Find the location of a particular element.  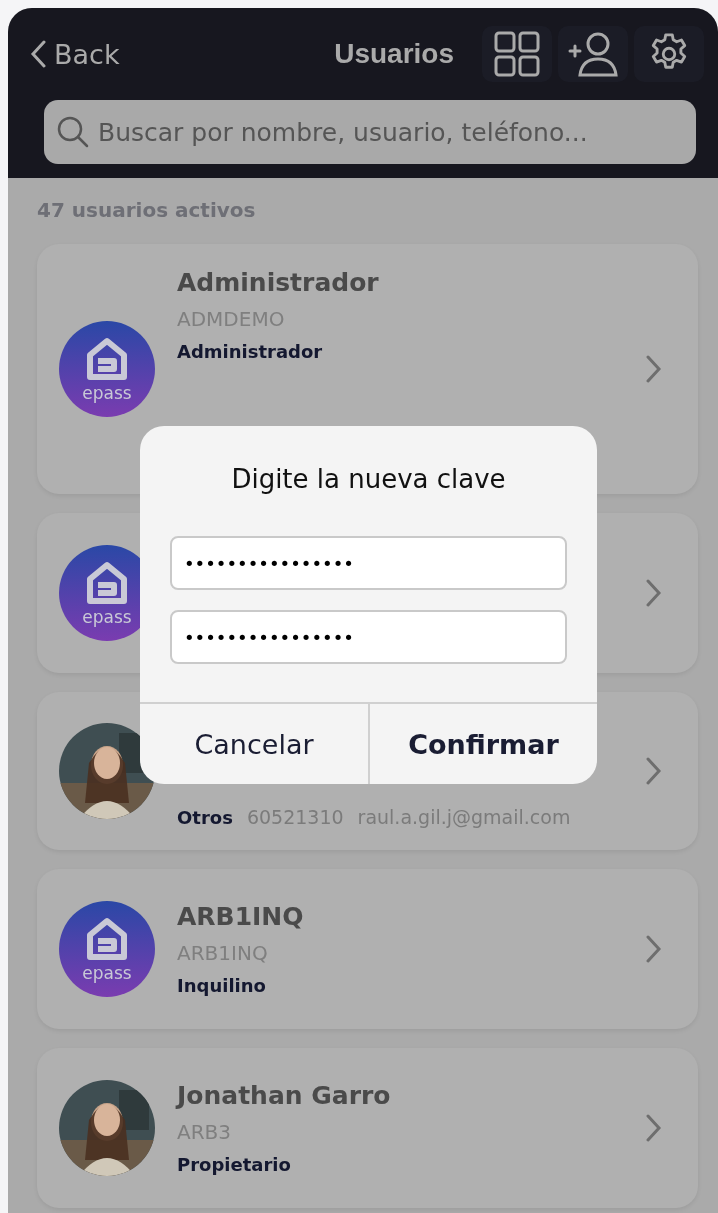

dialog-title: Digite la nueva clave is located at coordinates (368, 479).